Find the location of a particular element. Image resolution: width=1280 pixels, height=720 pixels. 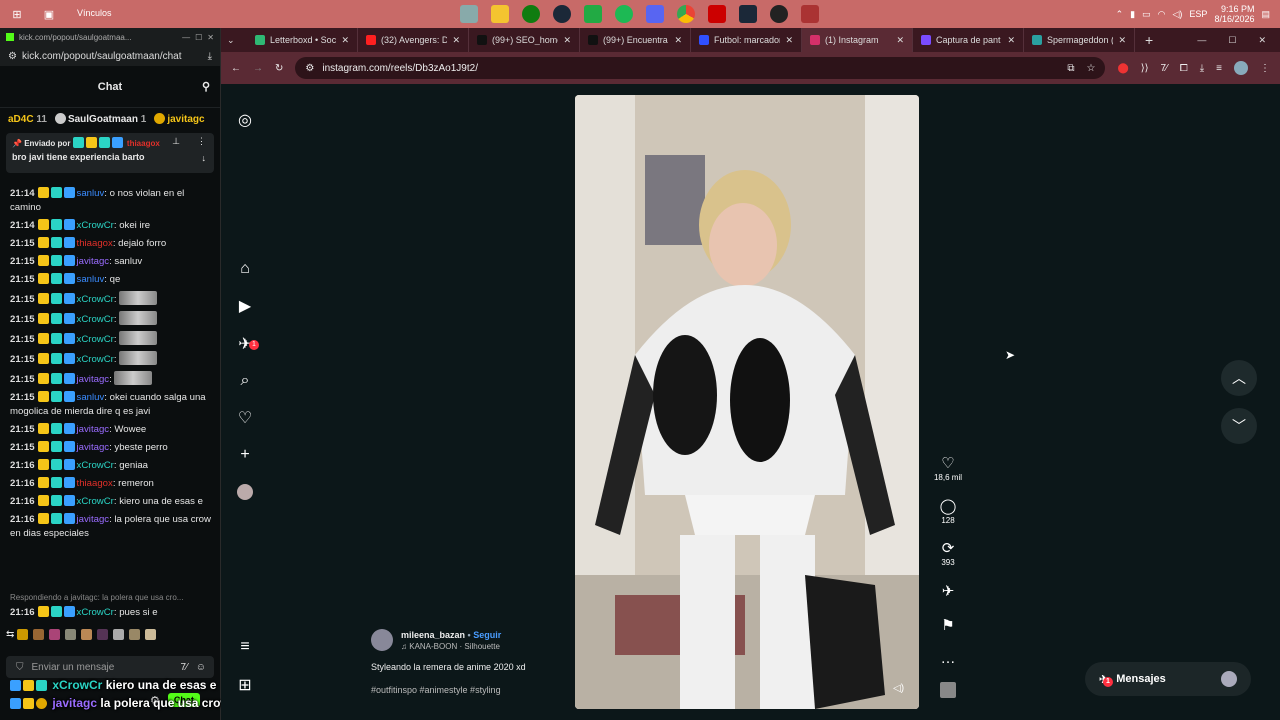

app-icon is located at coordinates (717, 14).